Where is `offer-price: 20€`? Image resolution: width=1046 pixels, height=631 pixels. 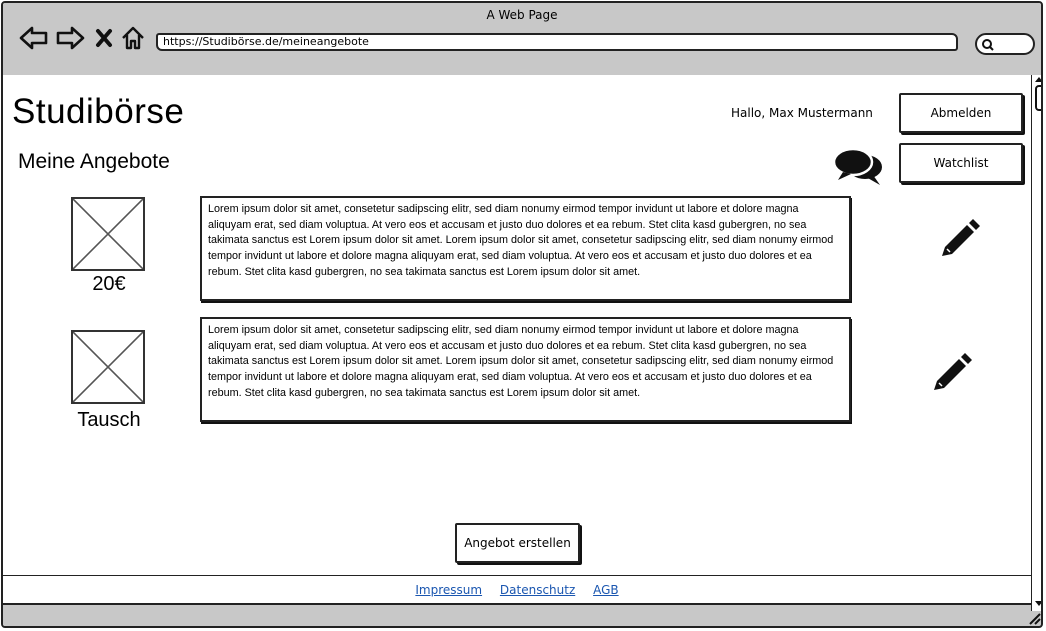 offer-price: 20€ is located at coordinates (109, 284).